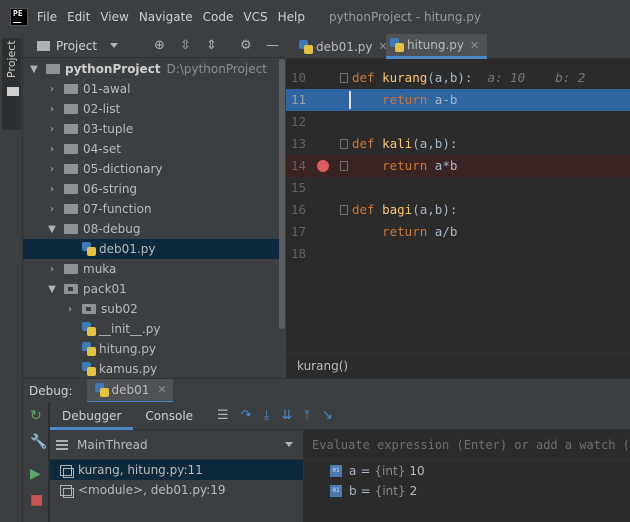 Image resolution: width=630 pixels, height=522 pixels. What do you see at coordinates (469, 77) in the screenshot?
I see `code-text: def kurang(a,b): a: 10 b: 2` at bounding box center [469, 77].